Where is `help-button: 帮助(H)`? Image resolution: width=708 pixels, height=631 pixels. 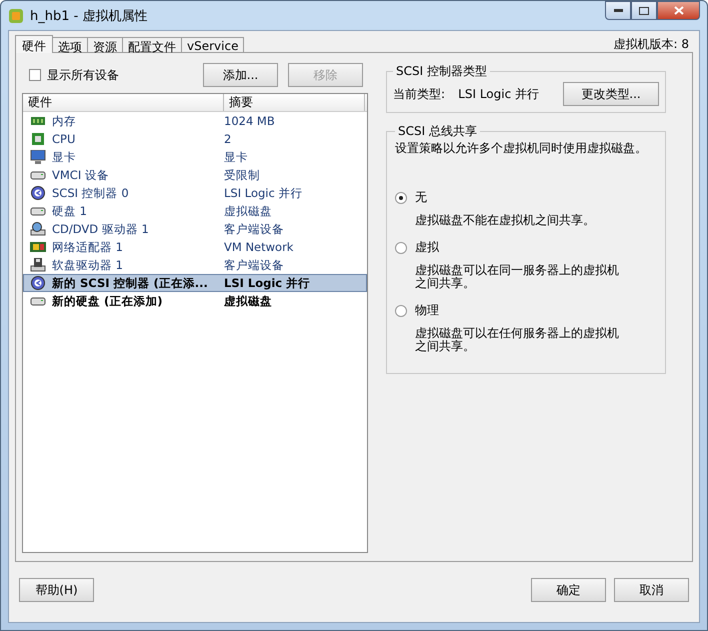 help-button: 帮助(H) is located at coordinates (56, 590).